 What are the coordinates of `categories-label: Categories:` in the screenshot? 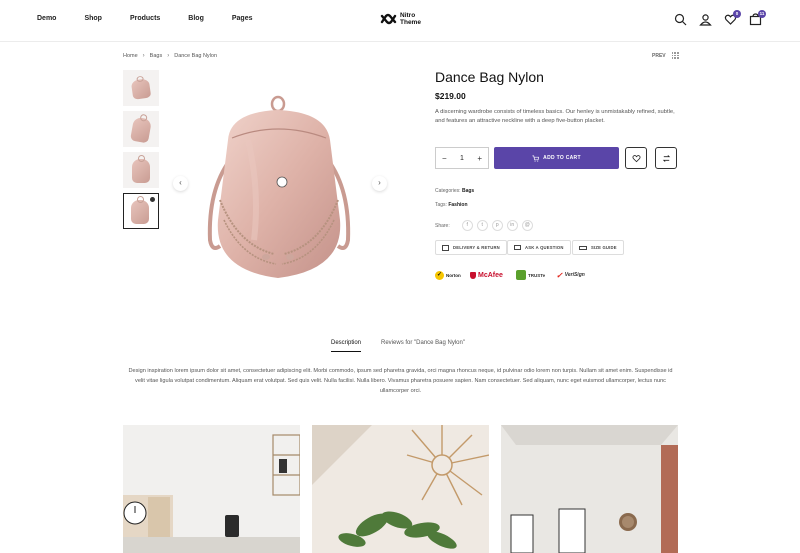 It's located at (448, 191).